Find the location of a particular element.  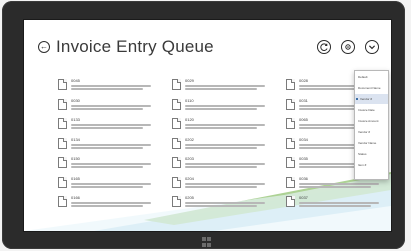

header: ← Invoice Entry Queue is located at coordinates (209, 46).